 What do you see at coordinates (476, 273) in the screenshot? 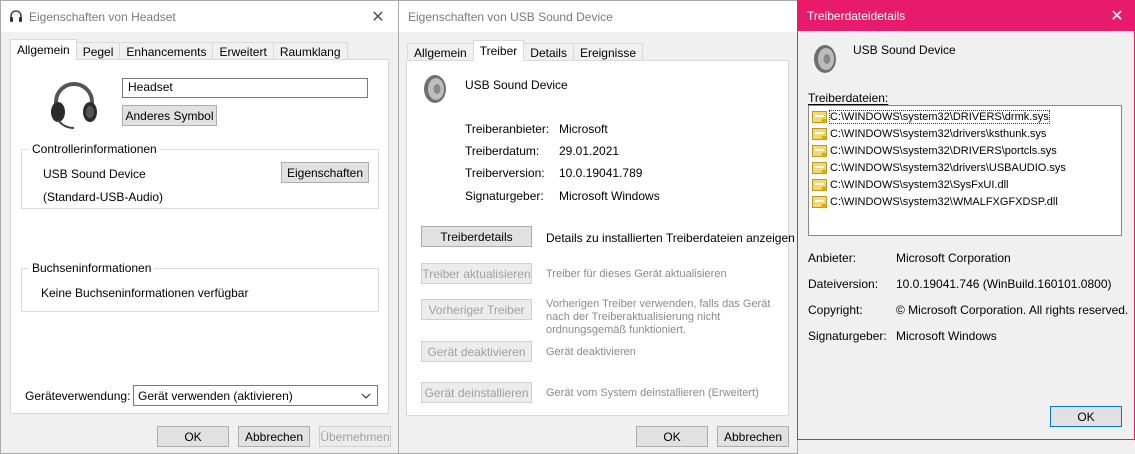
I see `update-driver-button: Treiber aktualisieren` at bounding box center [476, 273].